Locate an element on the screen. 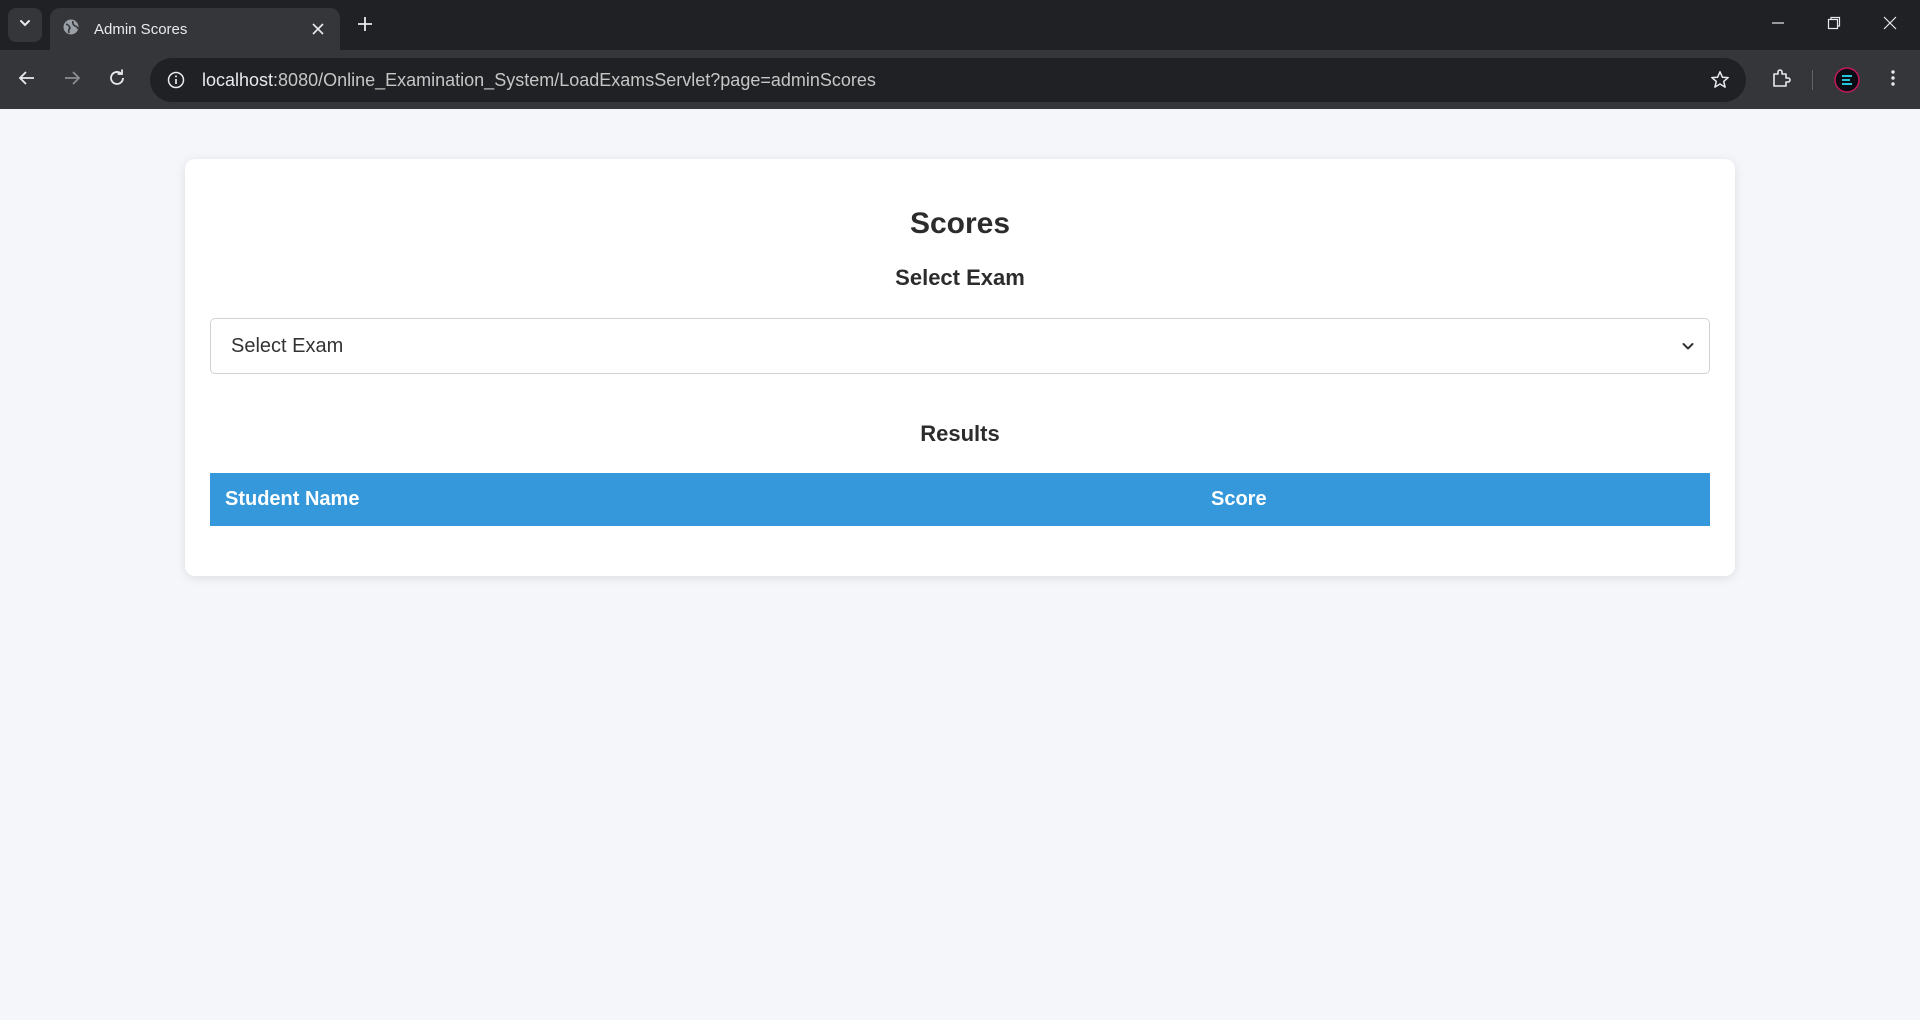 Image resolution: width=1920 pixels, height=1020 pixels. column-header-student-name: Student Name is located at coordinates (292, 499).